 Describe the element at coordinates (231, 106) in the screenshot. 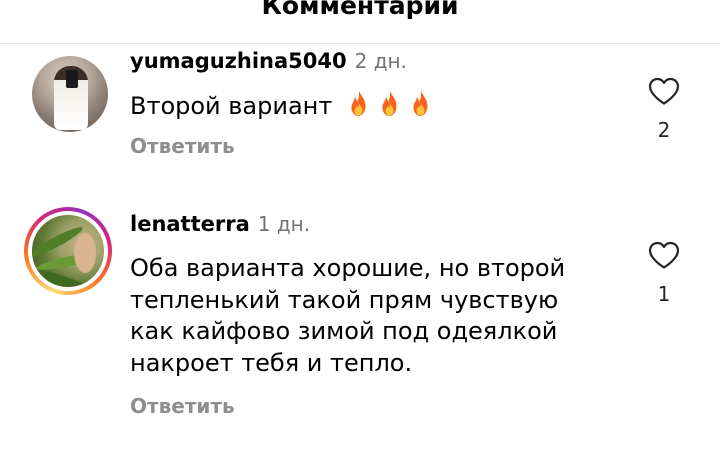

I see `comment-text-body: Второй вариант` at that location.